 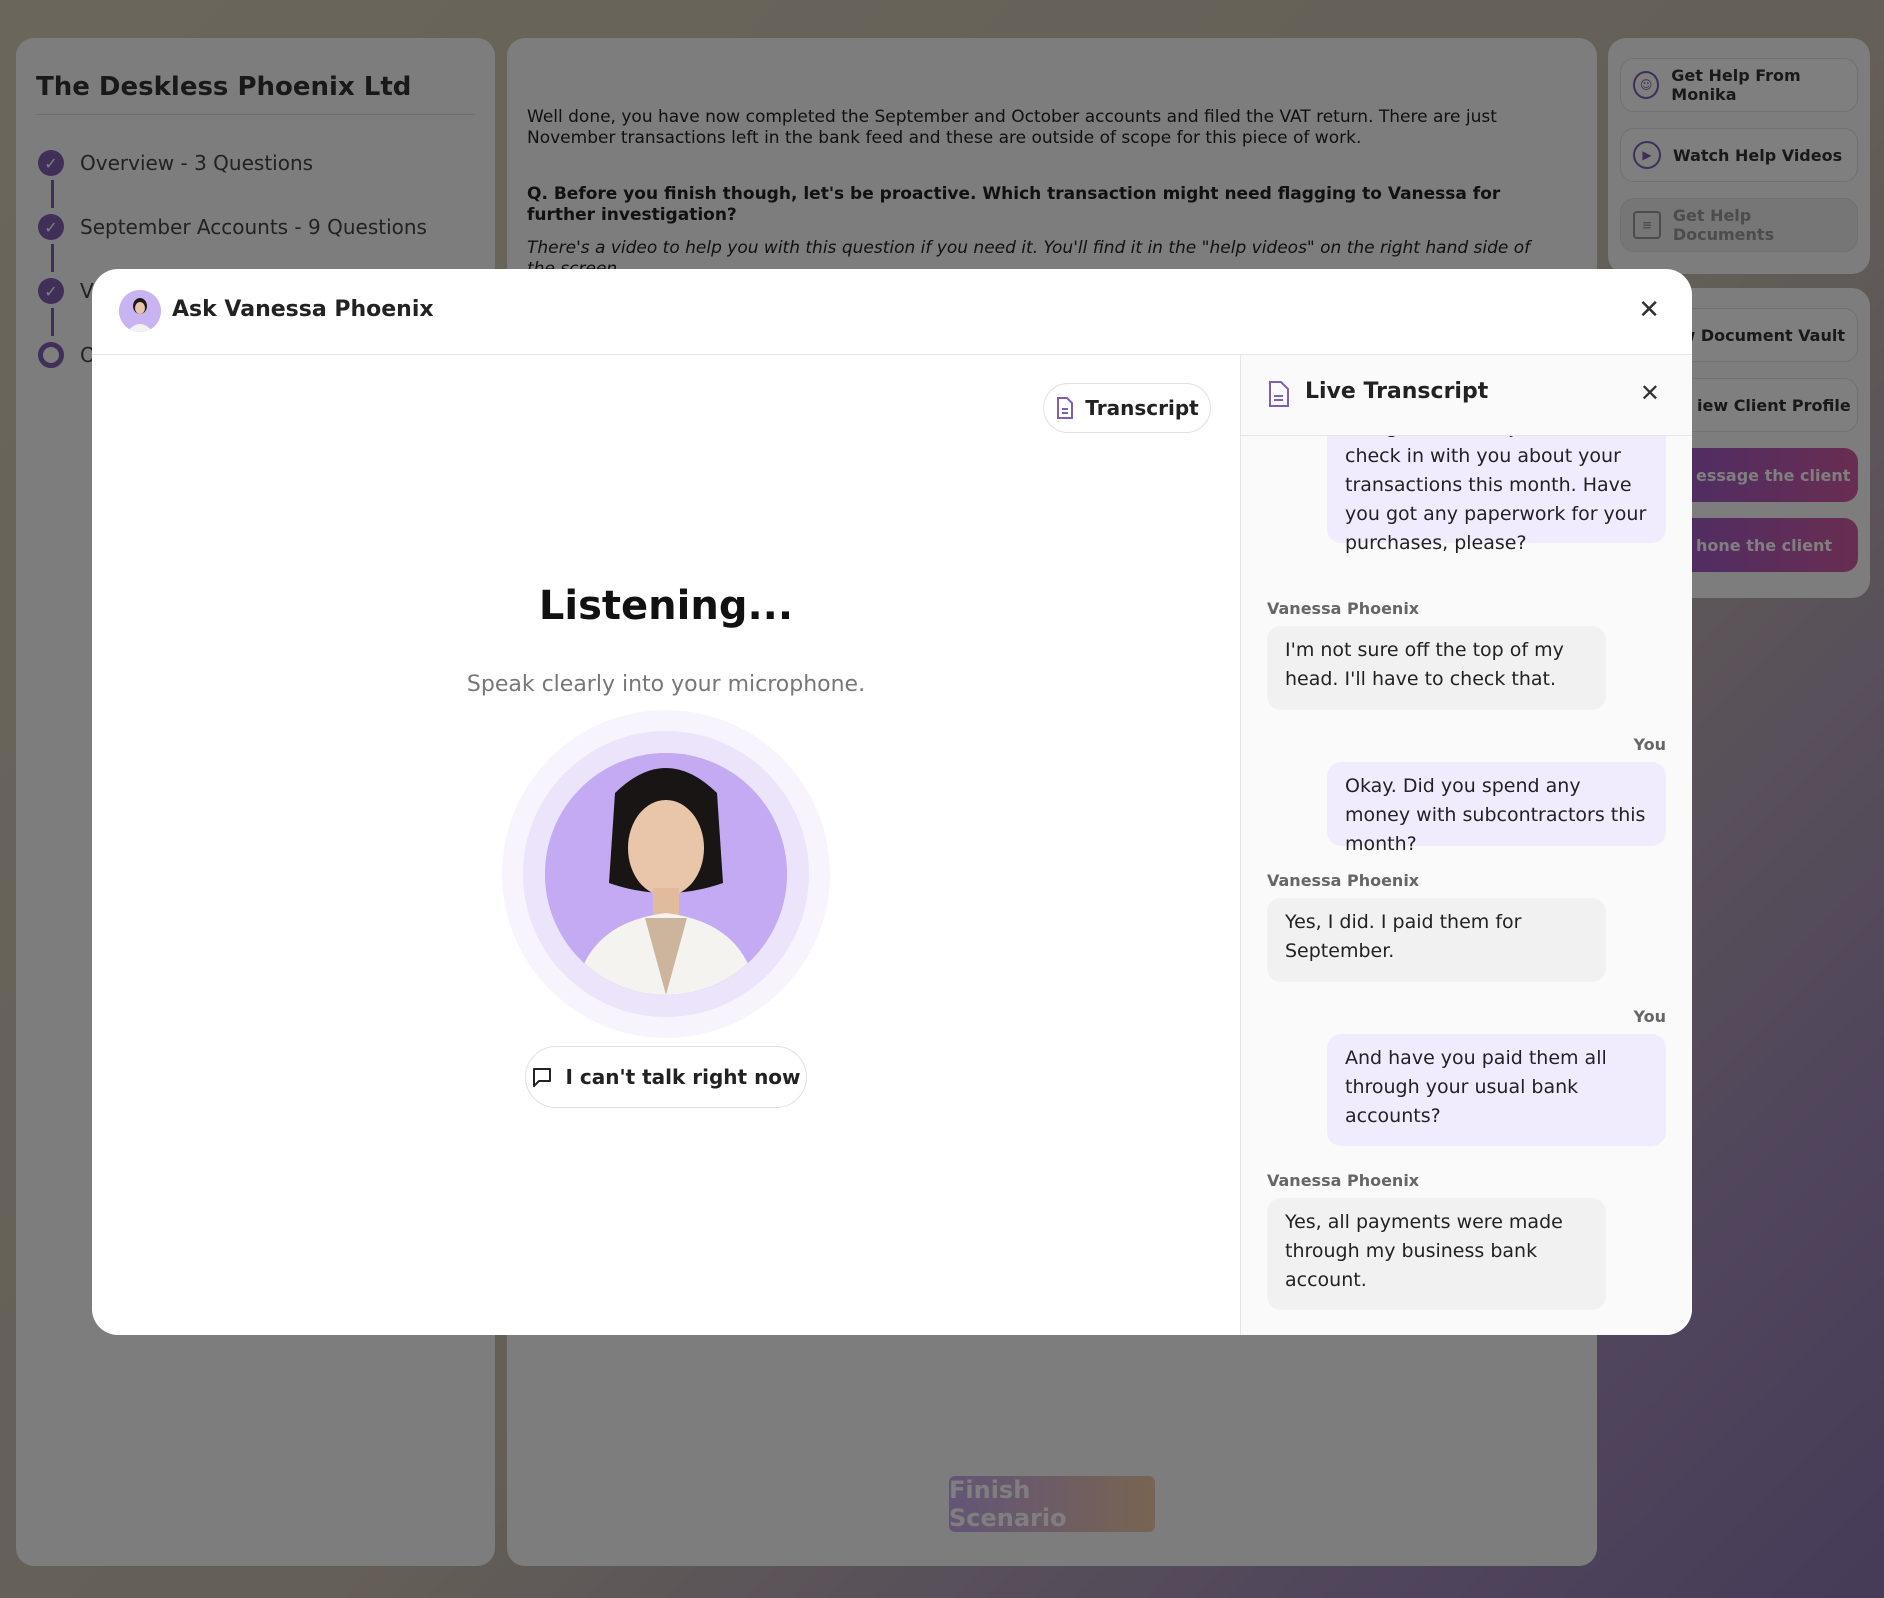 I want to click on transcript-title: Live Transcript, so click(x=1397, y=391).